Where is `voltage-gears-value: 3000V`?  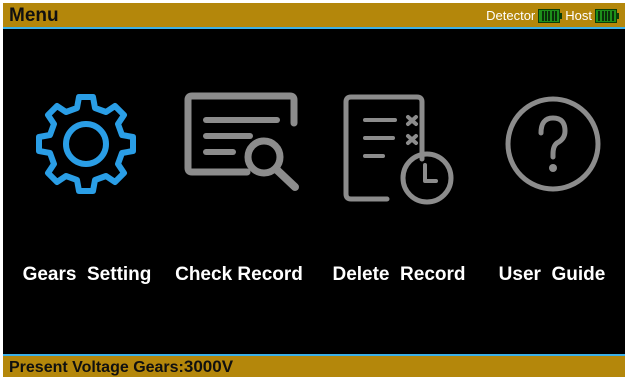 voltage-gears-value: 3000V is located at coordinates (208, 366).